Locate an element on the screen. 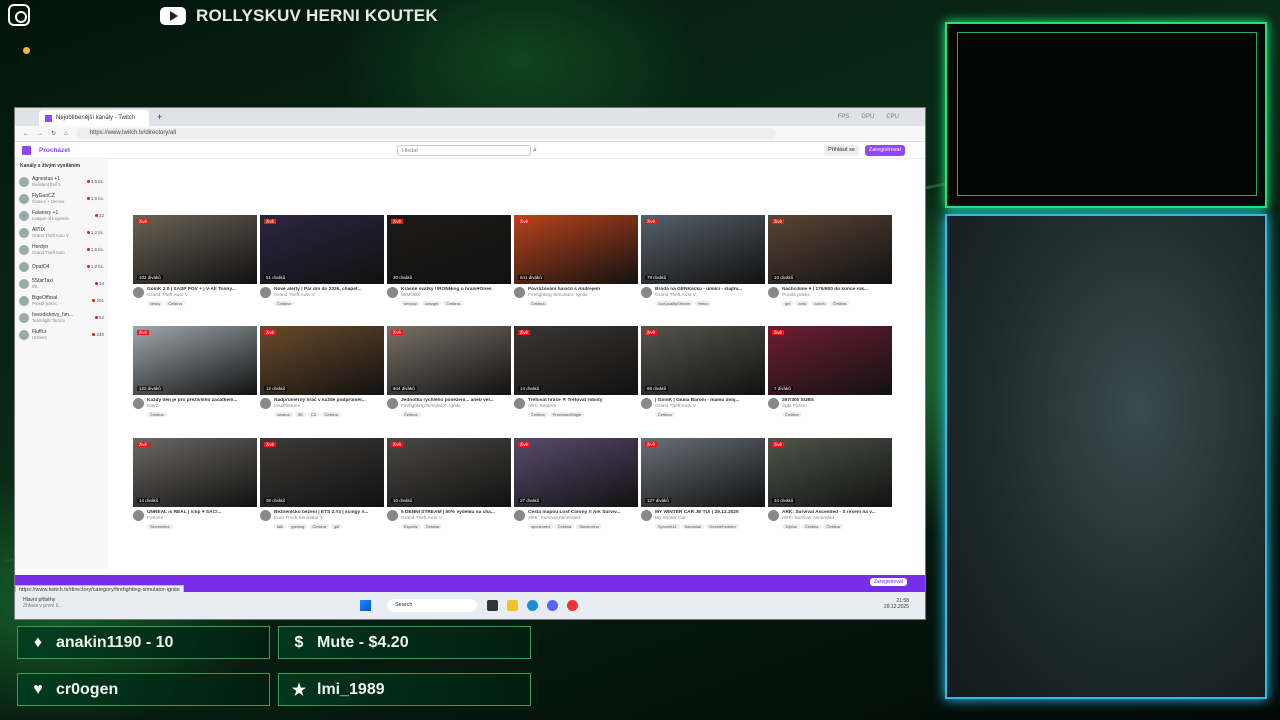 This screenshot has width=1280, height=720. forward-icon: → is located at coordinates (40, 134).